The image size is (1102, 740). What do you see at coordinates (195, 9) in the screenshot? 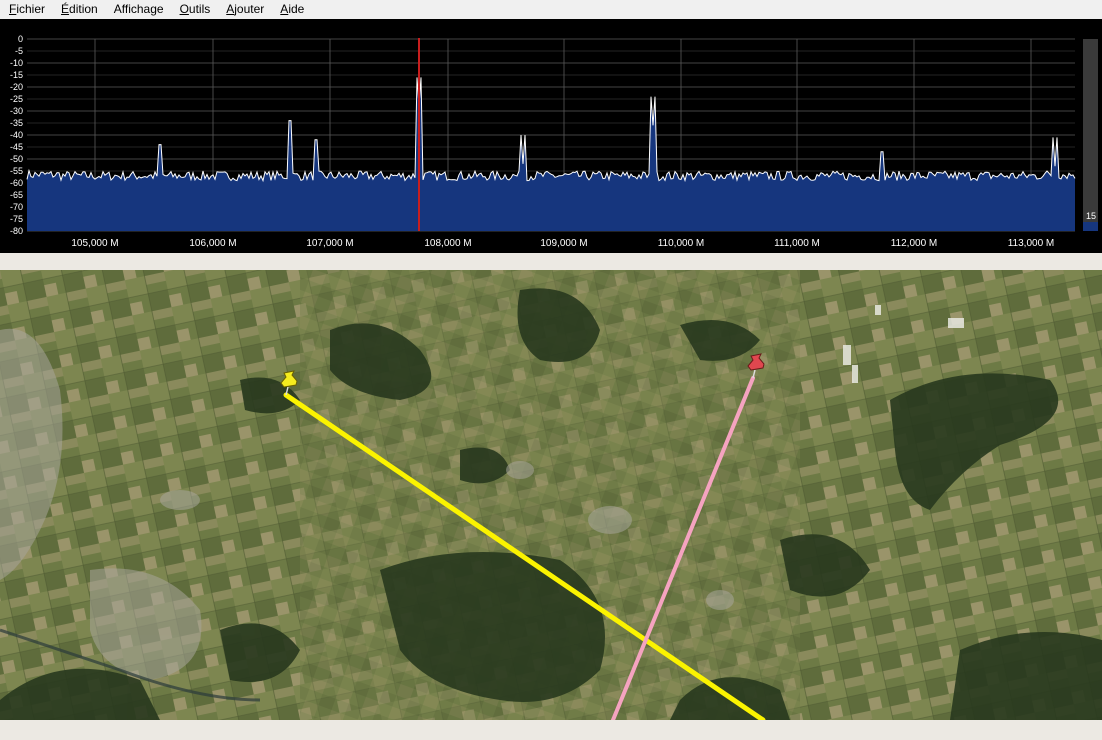
I see `menu-outils: Outils` at bounding box center [195, 9].